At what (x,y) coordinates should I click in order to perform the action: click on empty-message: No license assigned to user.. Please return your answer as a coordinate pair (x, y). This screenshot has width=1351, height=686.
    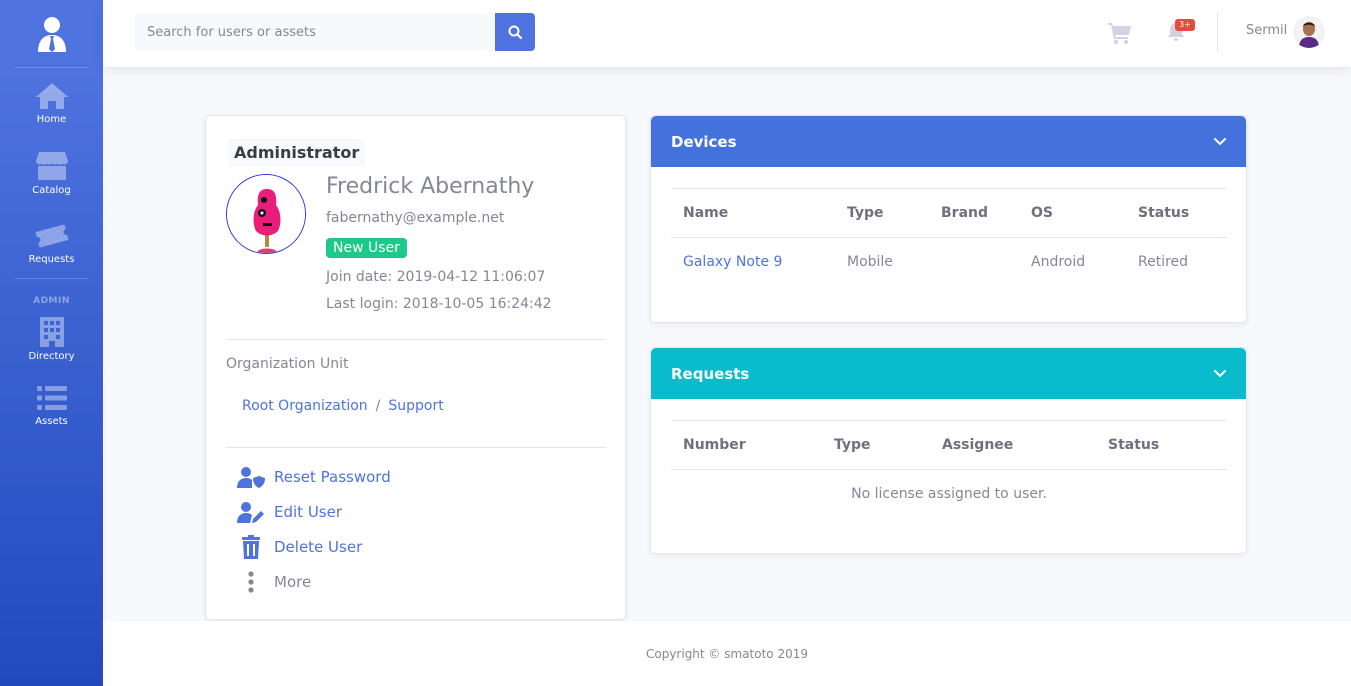
    Looking at the image, I should click on (949, 493).